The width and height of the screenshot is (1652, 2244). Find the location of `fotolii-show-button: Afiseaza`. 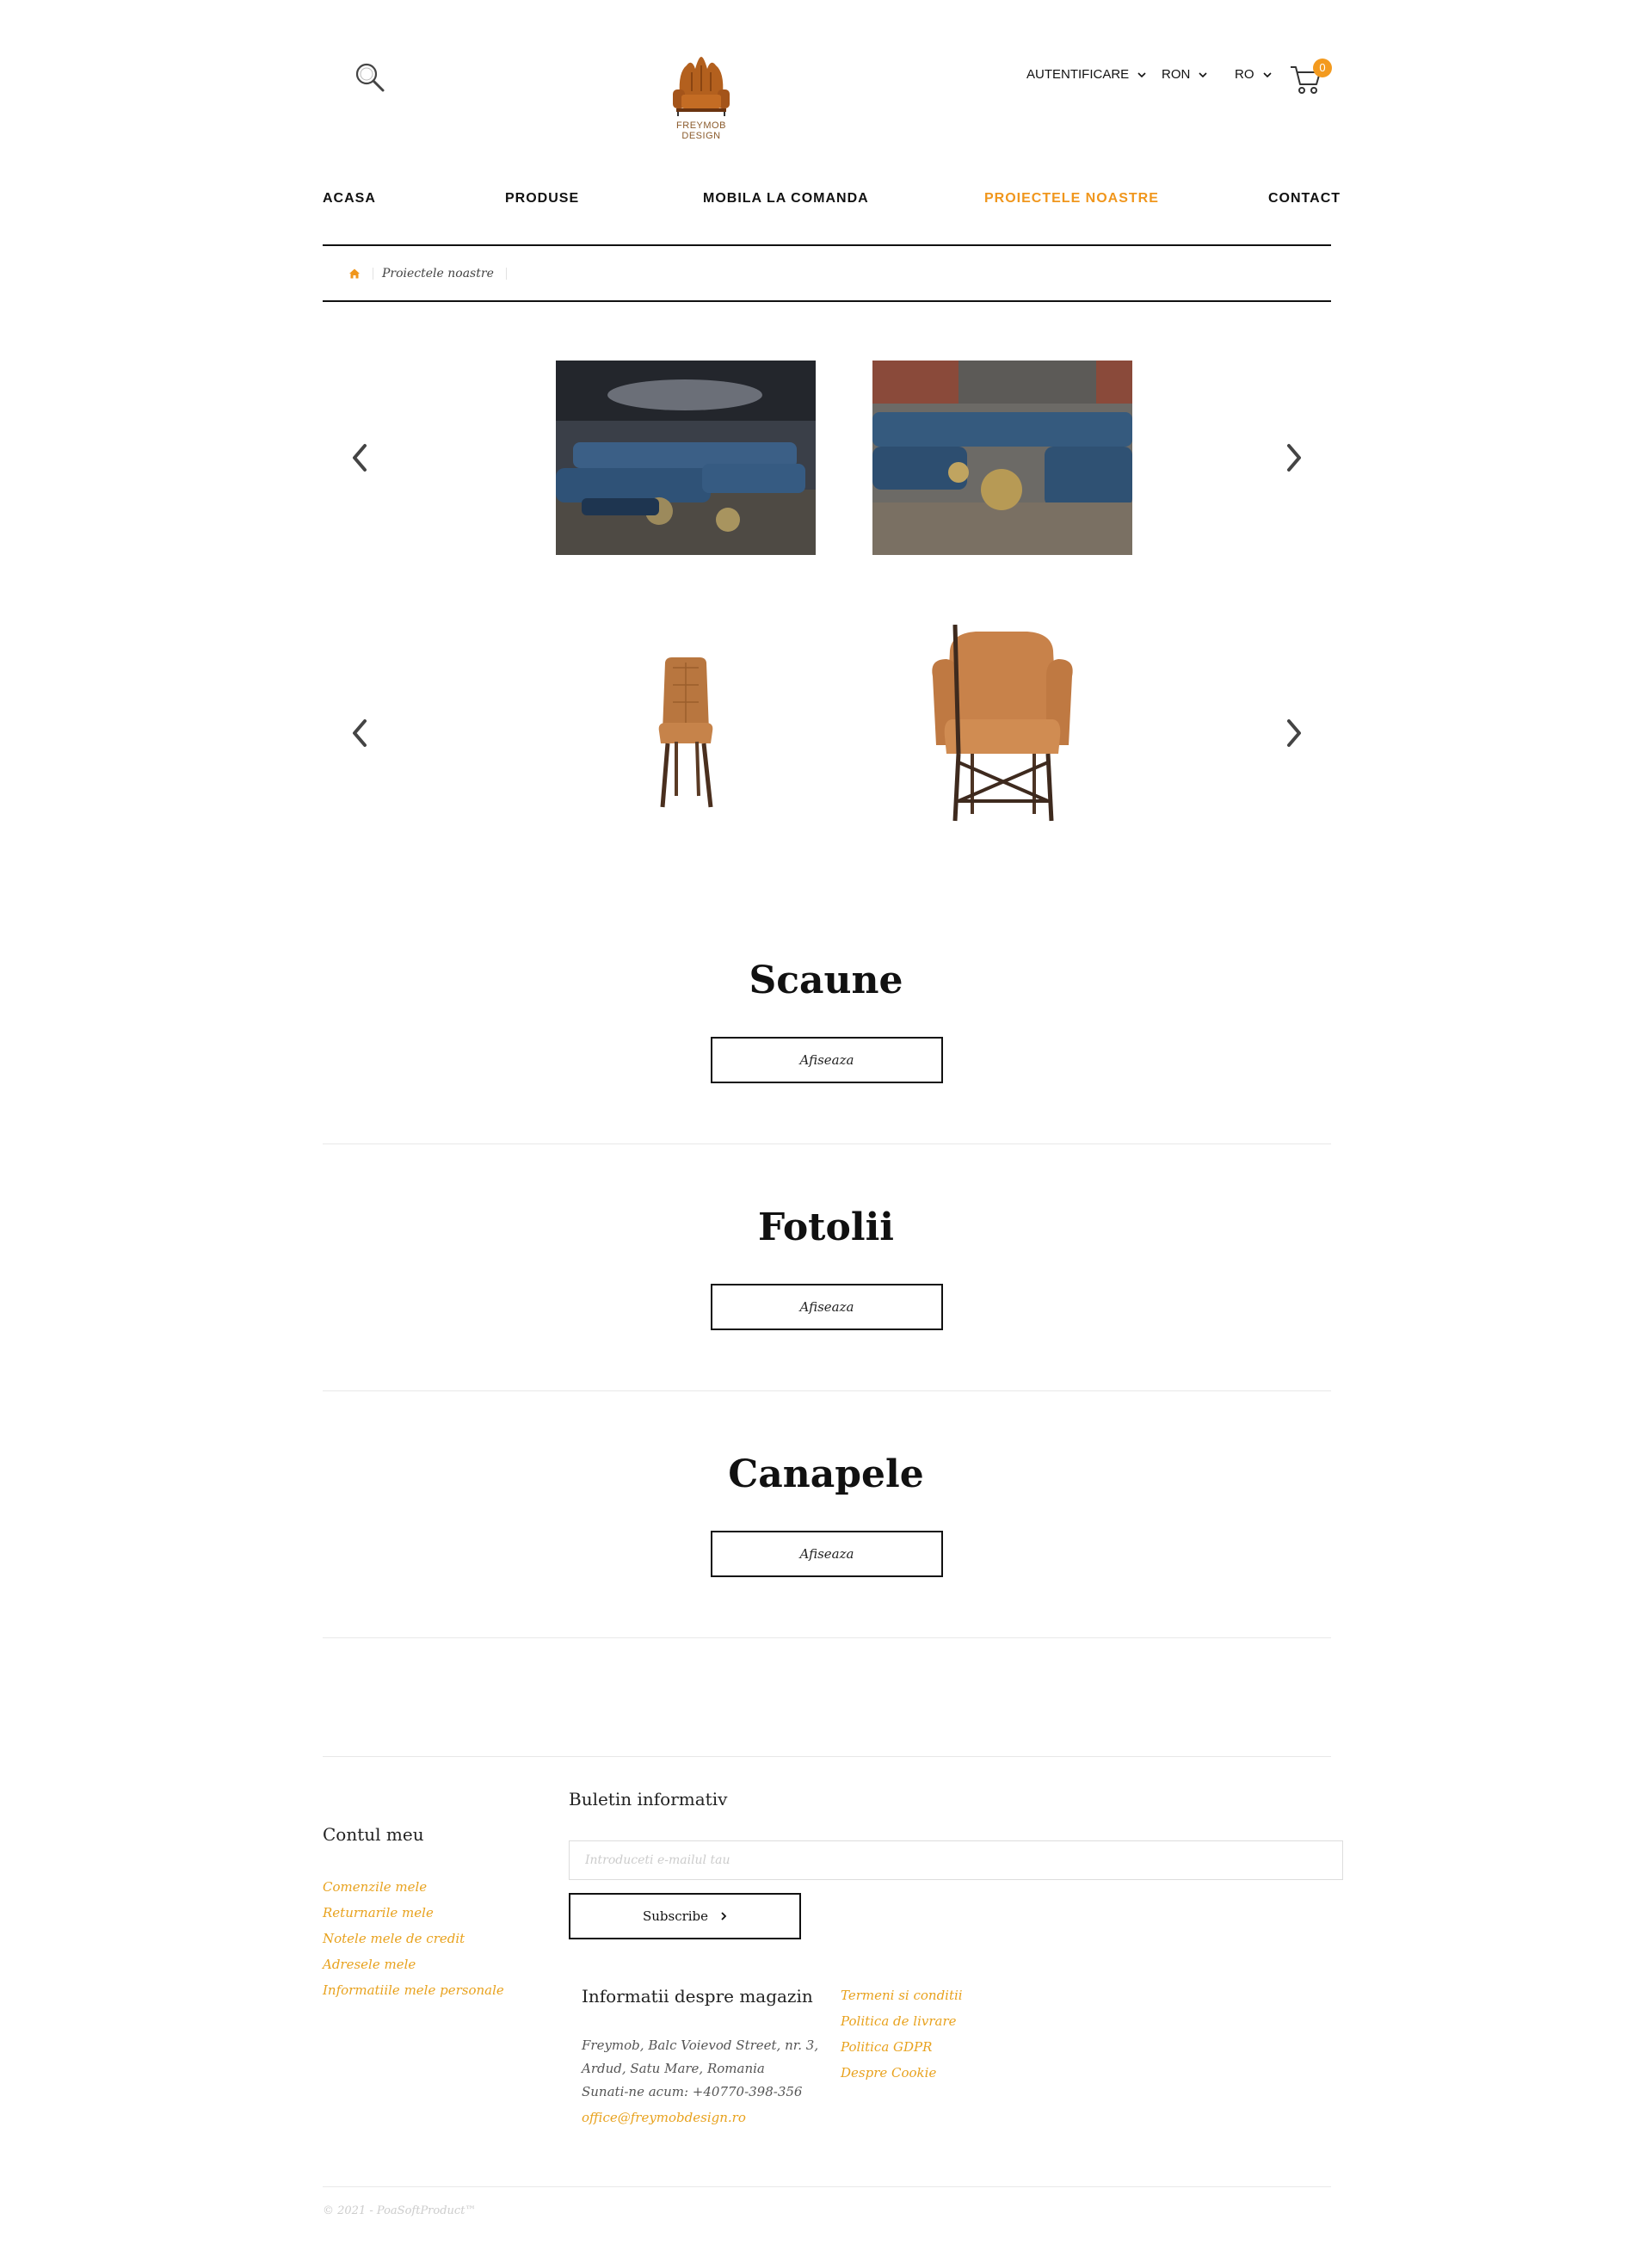

fotolii-show-button: Afiseaza is located at coordinates (827, 1307).